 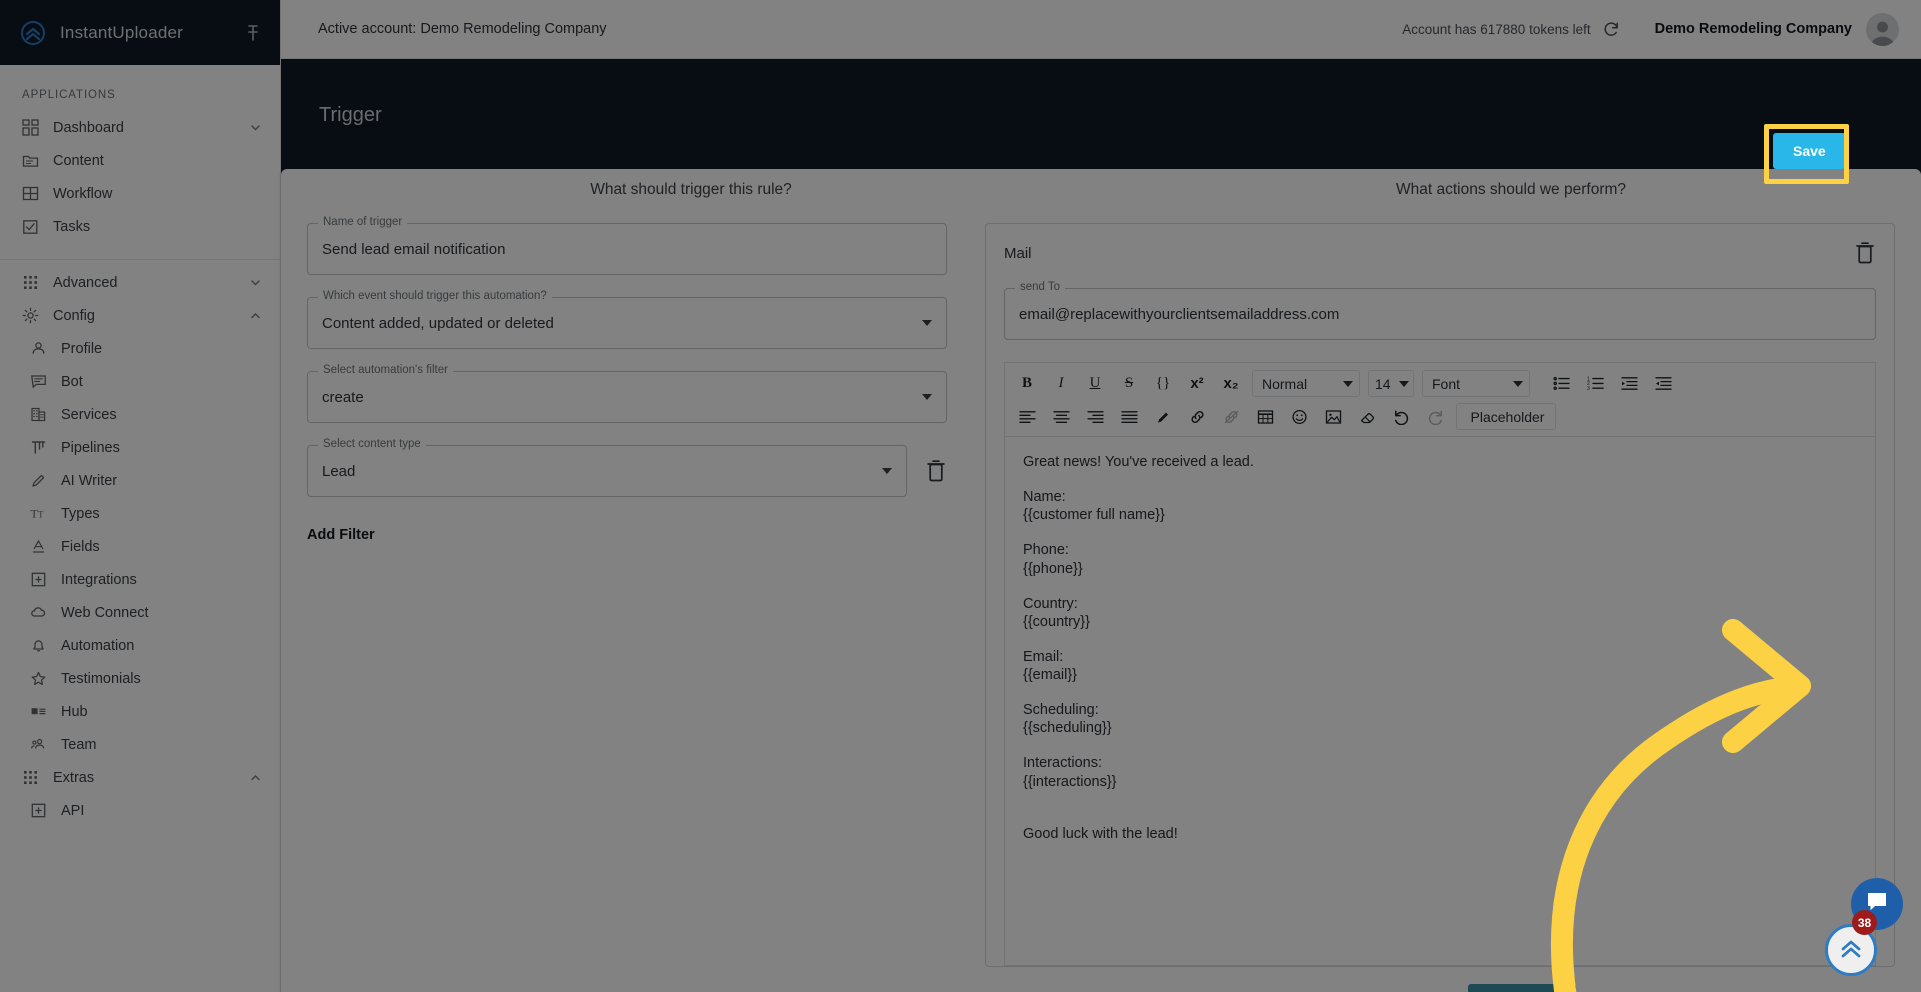 What do you see at coordinates (38, 579) in the screenshot?
I see `plus-box-icon` at bounding box center [38, 579].